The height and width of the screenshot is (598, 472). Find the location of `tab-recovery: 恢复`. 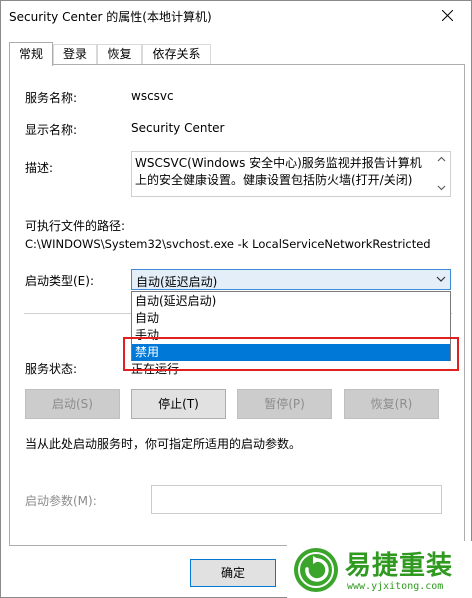

tab-recovery: 恢复 is located at coordinates (119, 54).